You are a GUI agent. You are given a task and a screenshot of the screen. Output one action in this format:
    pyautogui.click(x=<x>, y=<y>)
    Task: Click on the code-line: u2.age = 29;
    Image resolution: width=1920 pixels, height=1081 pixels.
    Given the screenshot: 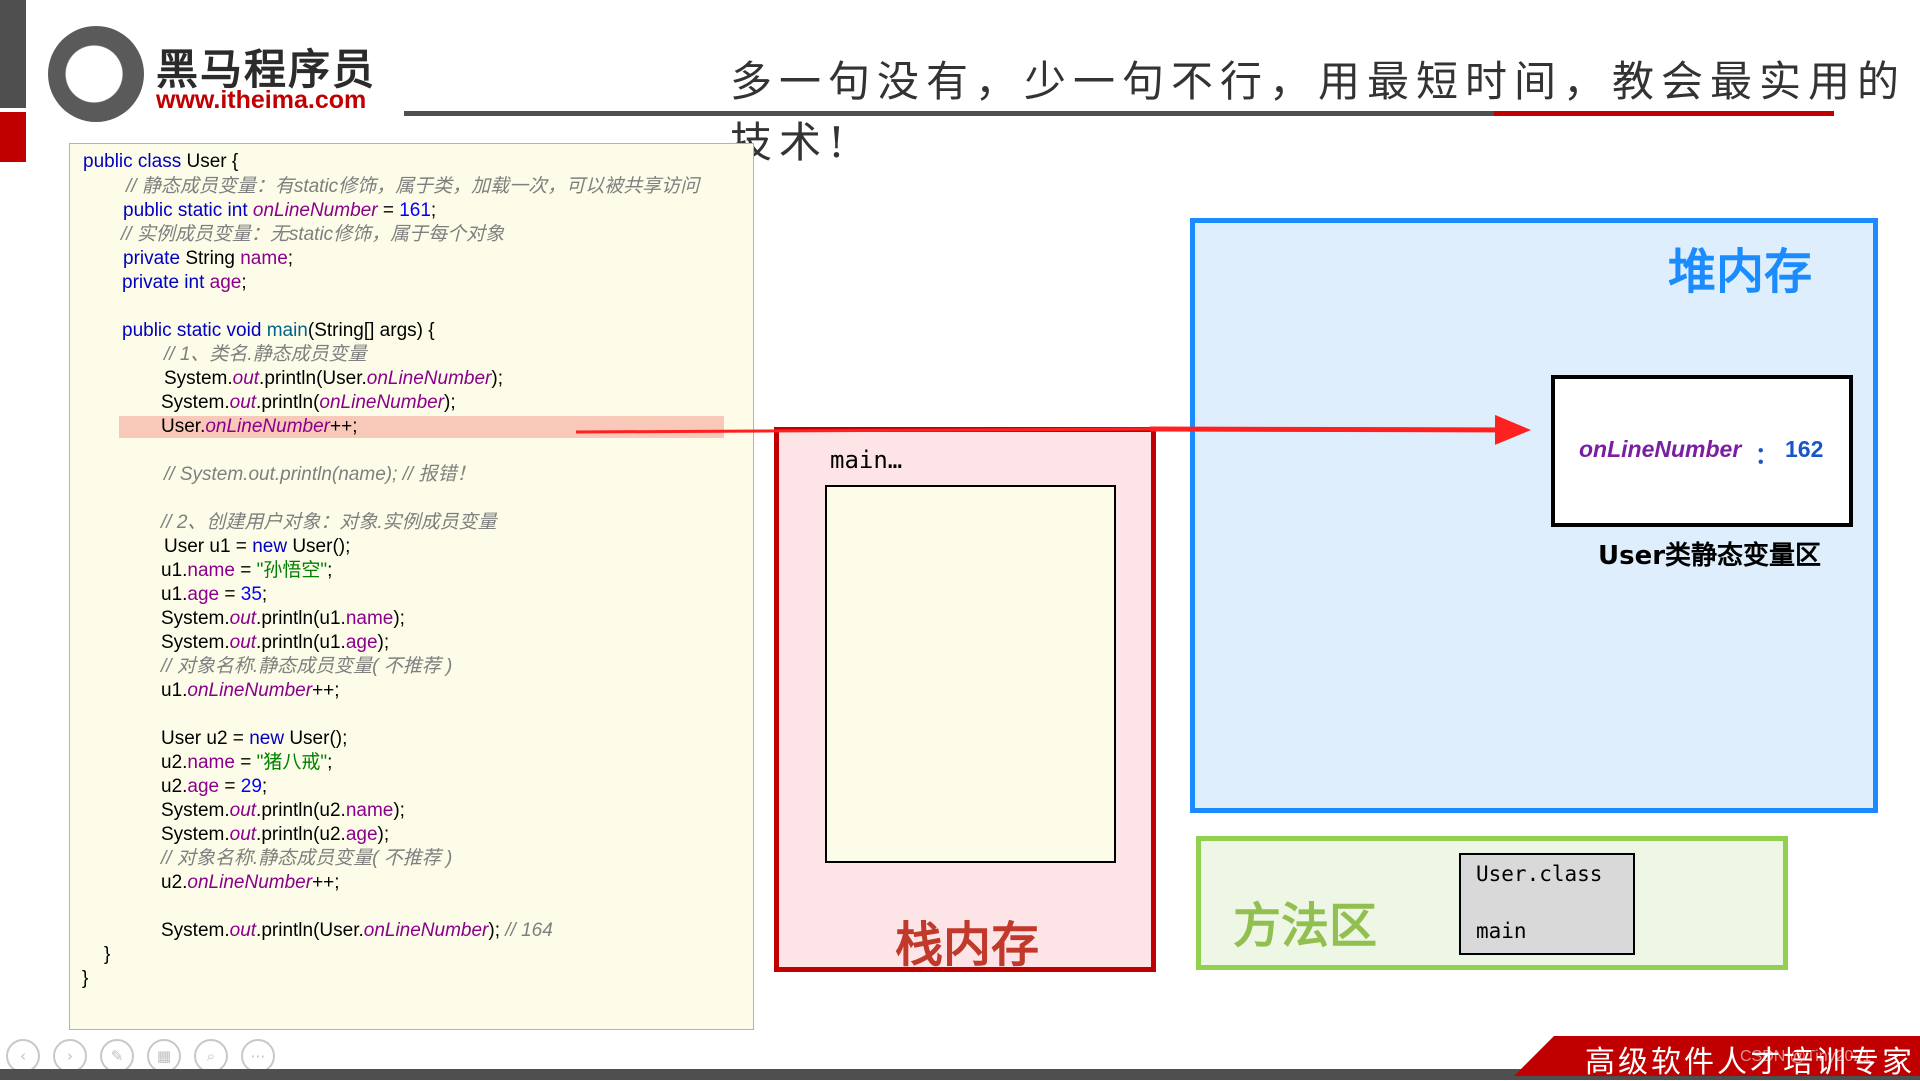 What is the action you would take?
    pyautogui.click(x=214, y=786)
    